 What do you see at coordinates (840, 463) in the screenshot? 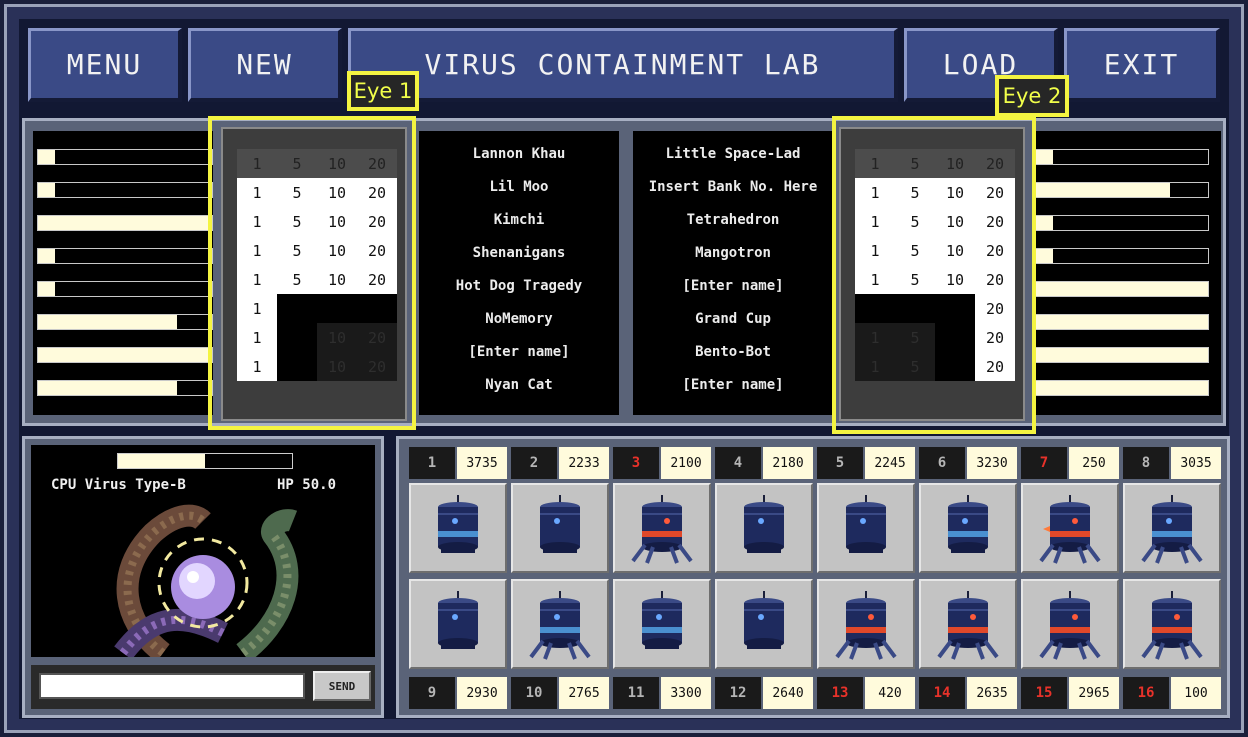
I see `slot-number: 5` at bounding box center [840, 463].